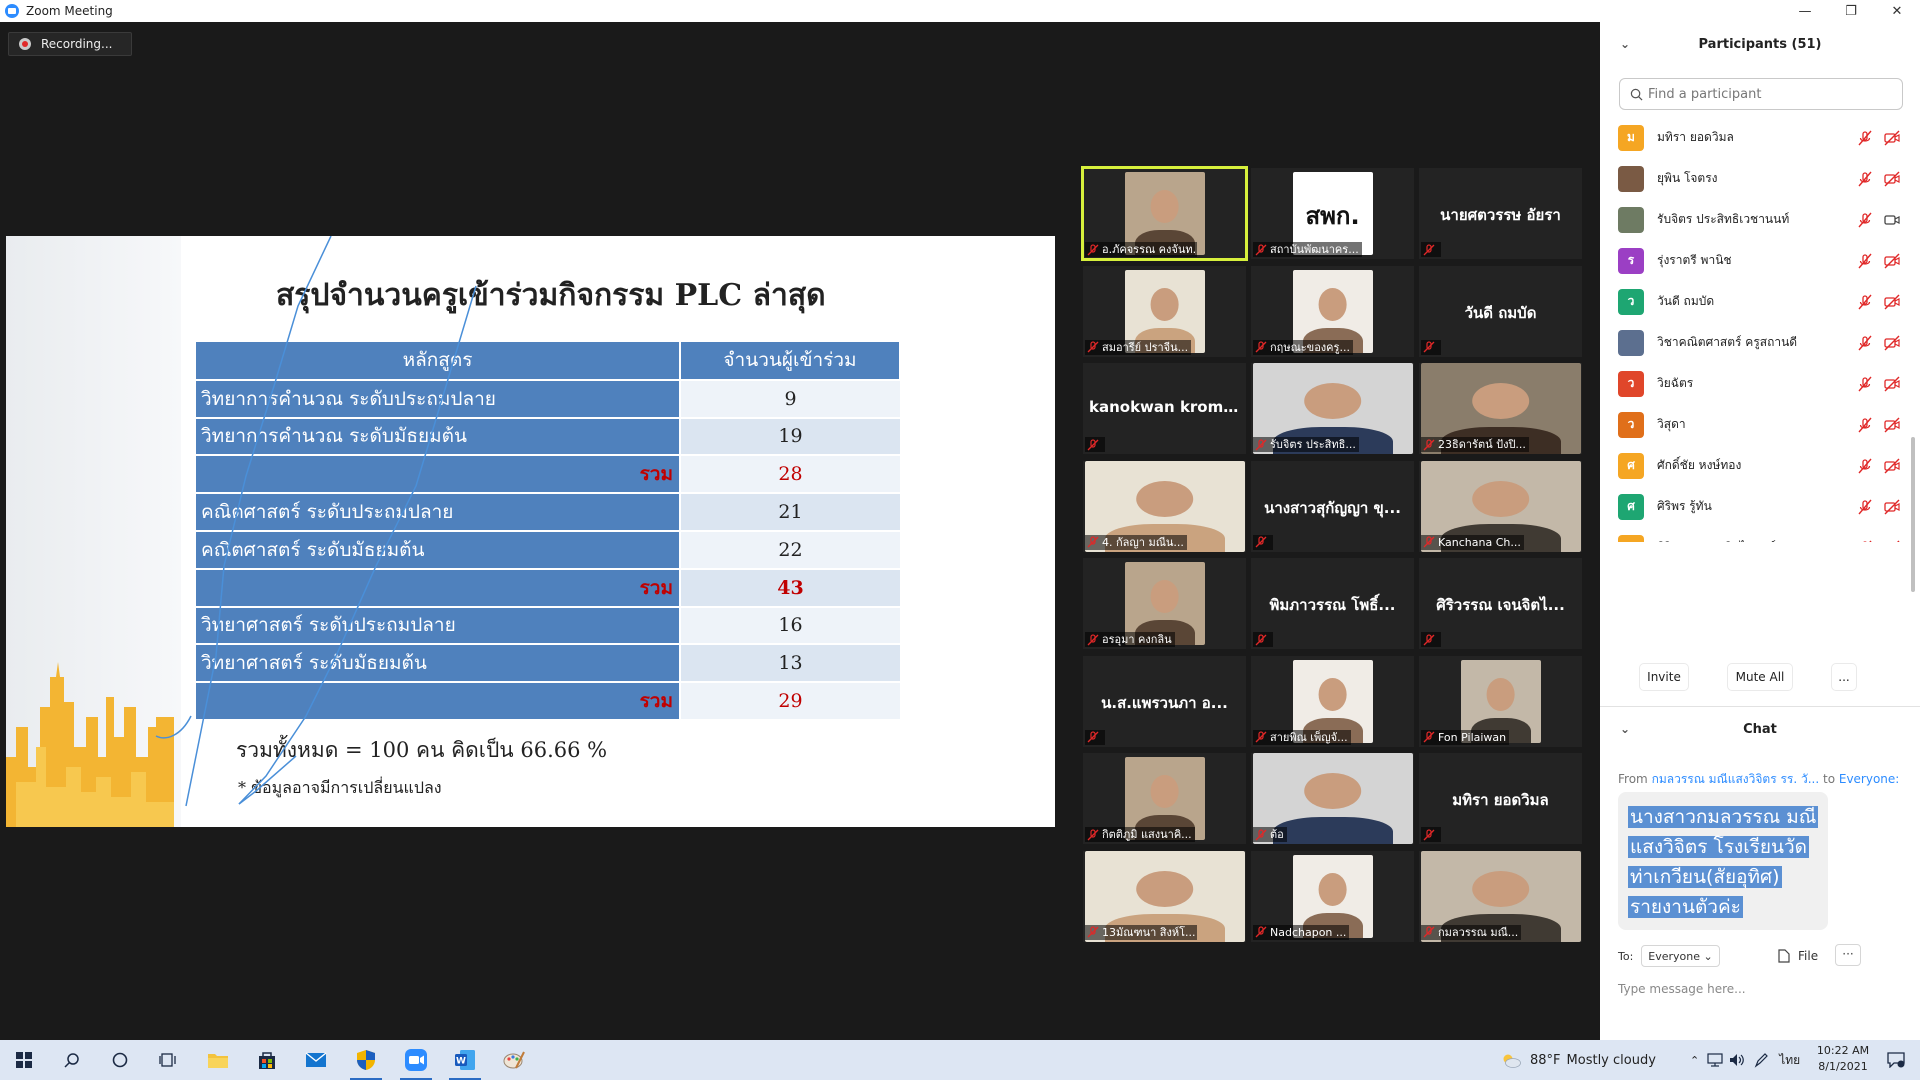  I want to click on video-tile: ต้อ, so click(1332, 798).